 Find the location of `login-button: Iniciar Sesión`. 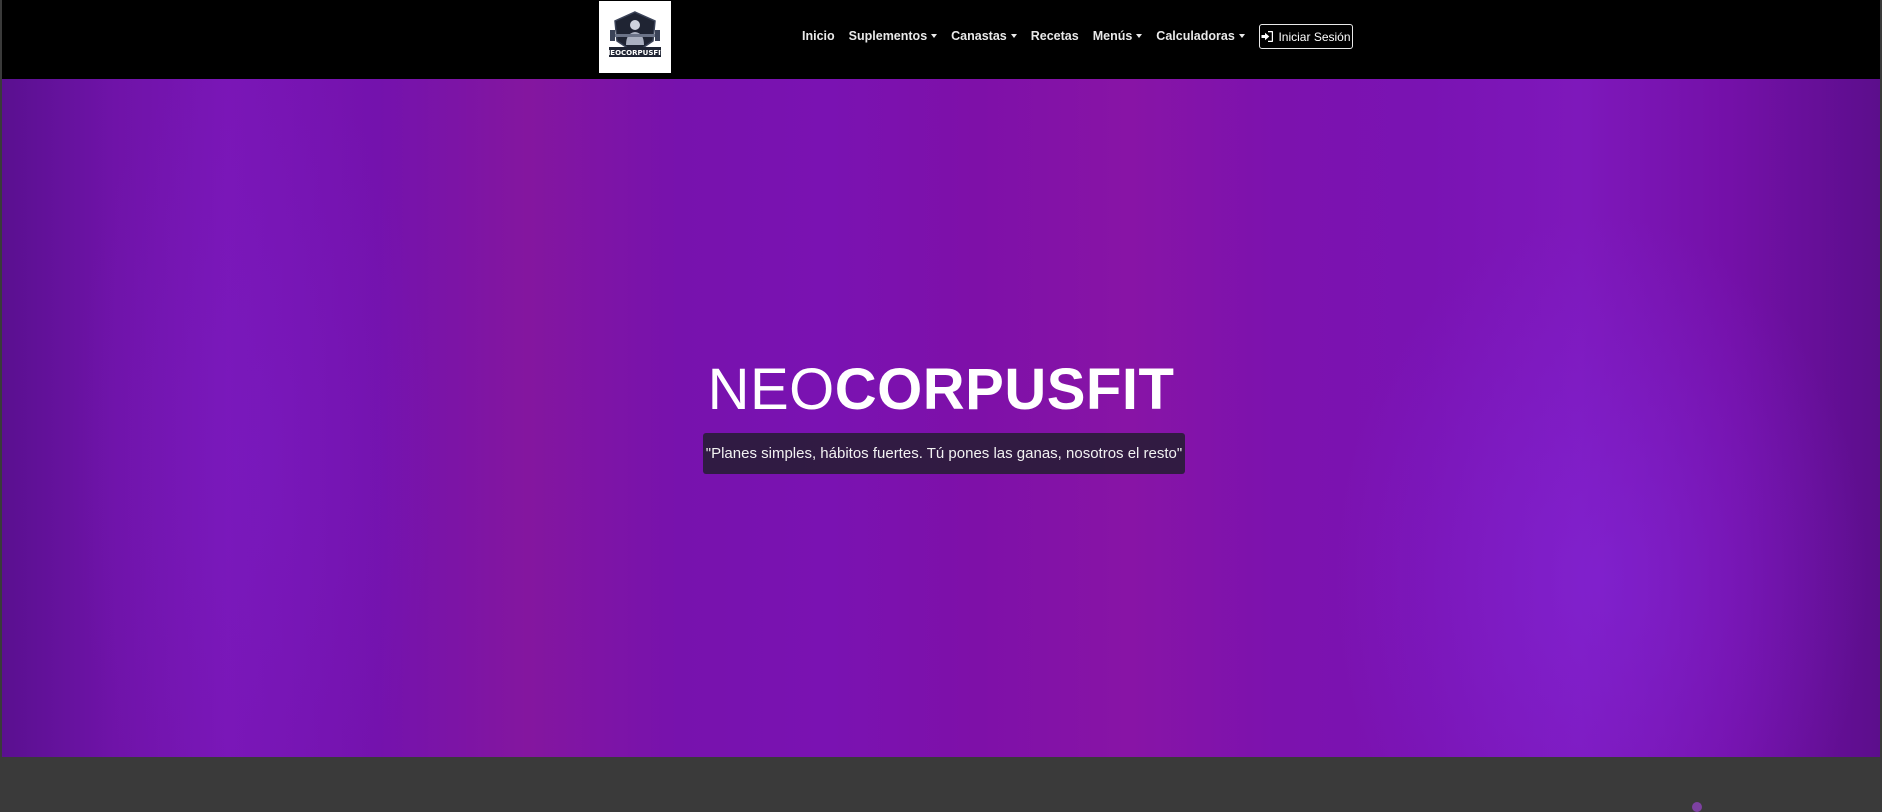

login-button: Iniciar Sesión is located at coordinates (1306, 36).